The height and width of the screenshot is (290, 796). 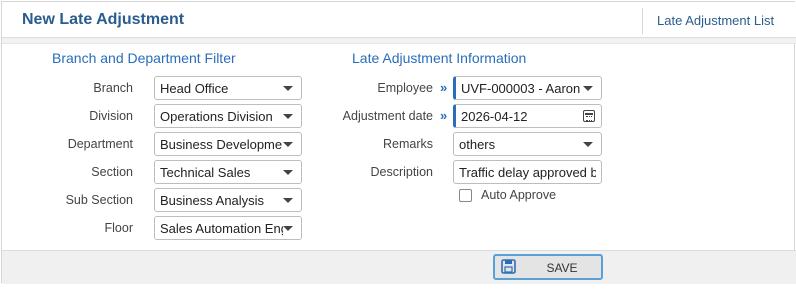 I want to click on division-select: Operations Division, so click(x=228, y=116).